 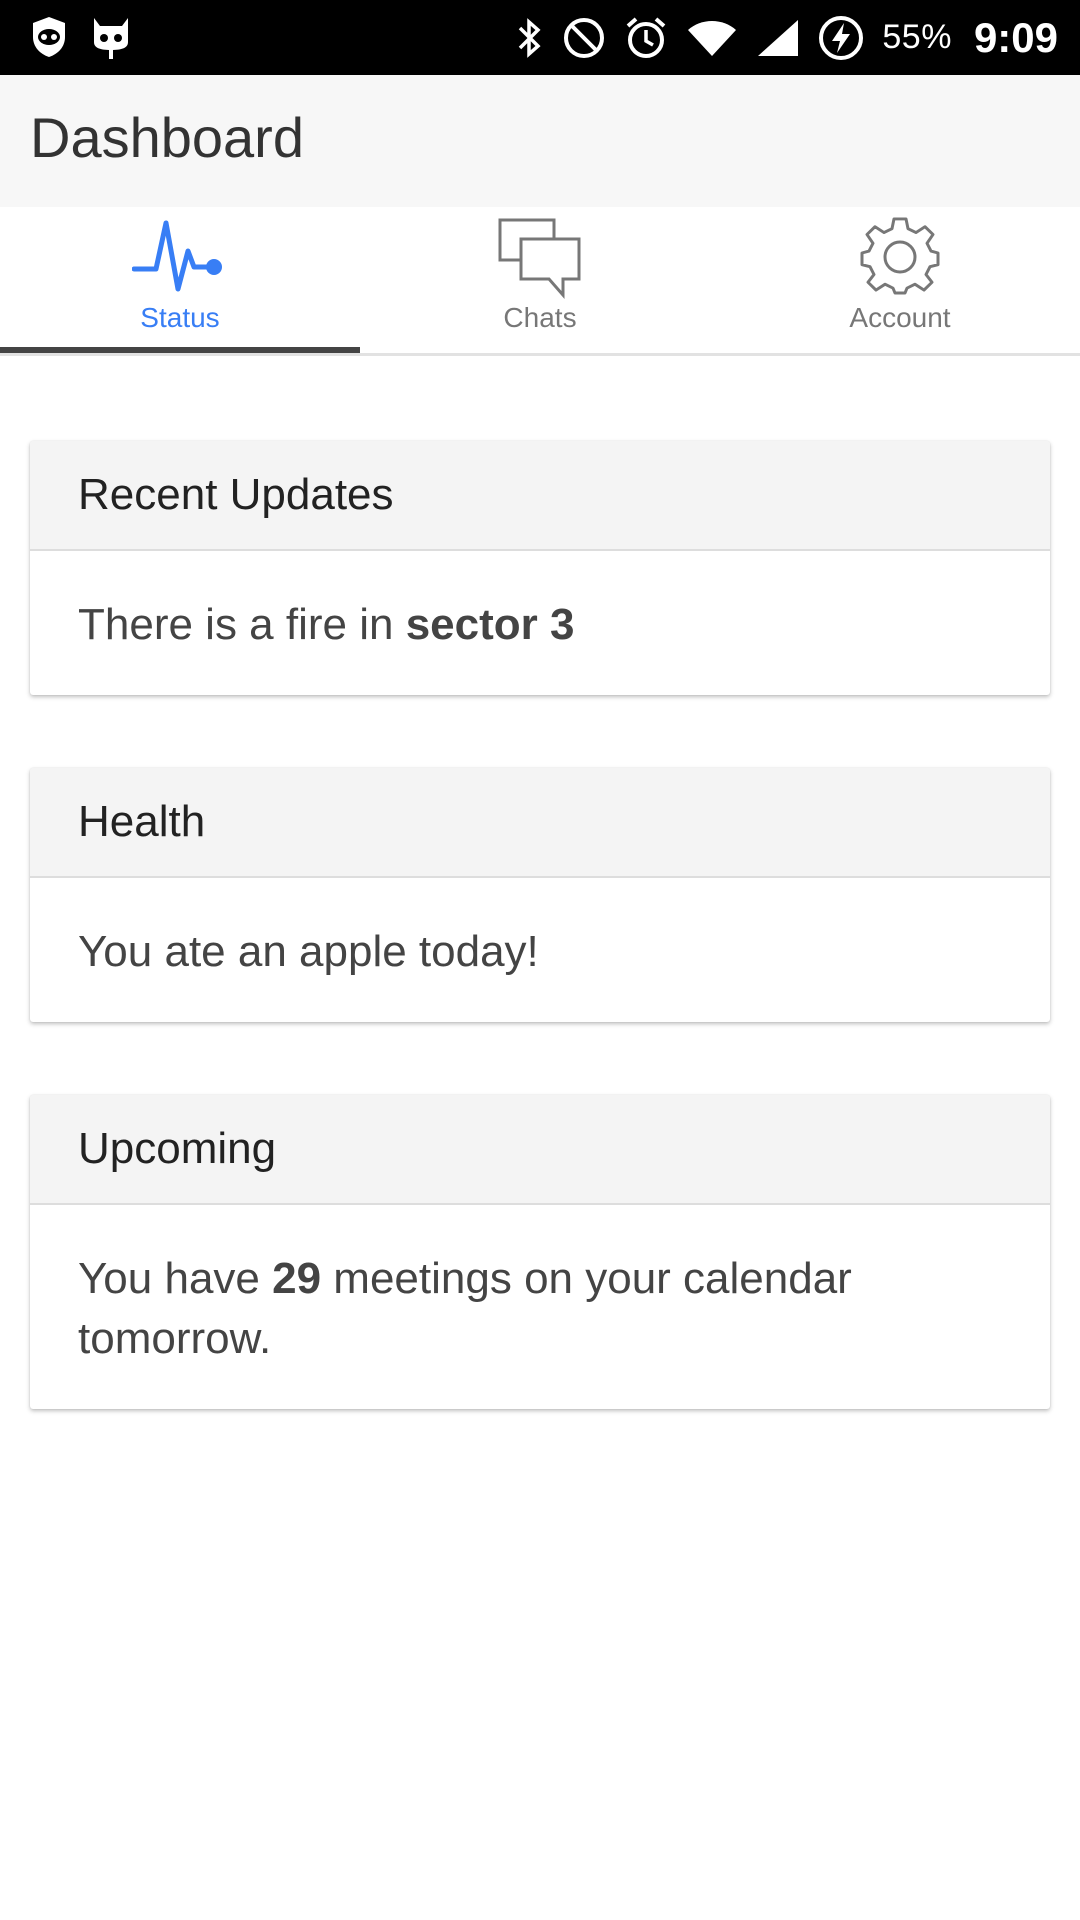 I want to click on clock: 9:09, so click(x=1015, y=37).